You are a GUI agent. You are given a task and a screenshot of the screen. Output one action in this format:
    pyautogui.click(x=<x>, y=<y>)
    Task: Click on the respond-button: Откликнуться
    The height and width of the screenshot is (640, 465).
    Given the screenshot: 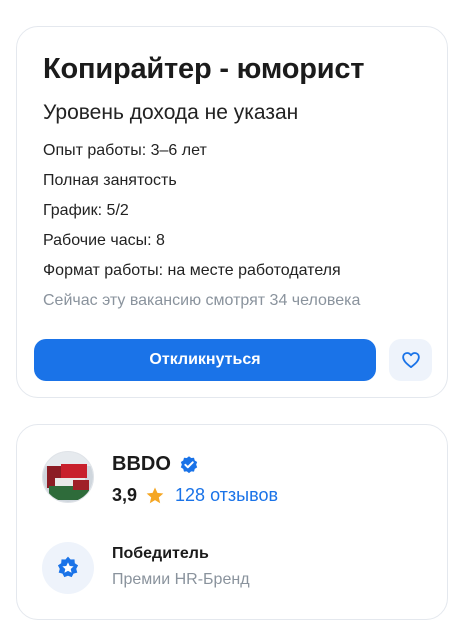 What is the action you would take?
    pyautogui.click(x=205, y=360)
    